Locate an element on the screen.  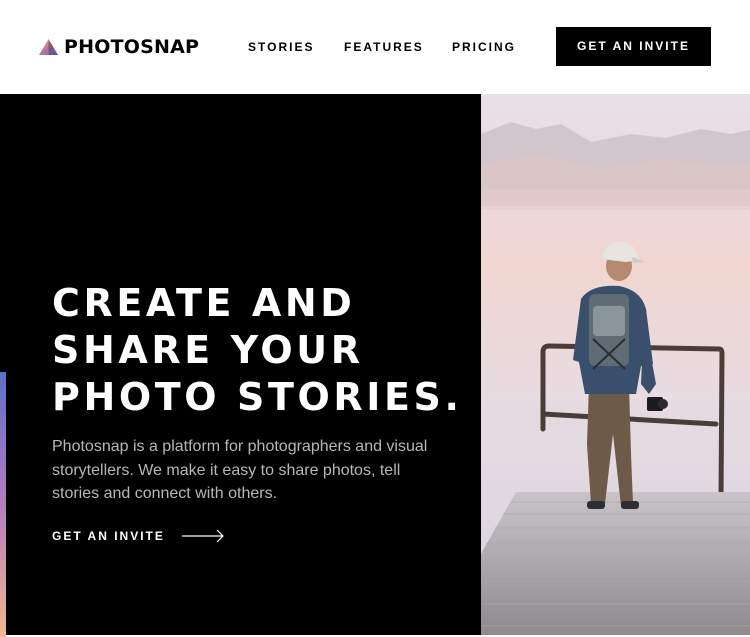
headline-line: SHARE YOUR is located at coordinates (208, 350).